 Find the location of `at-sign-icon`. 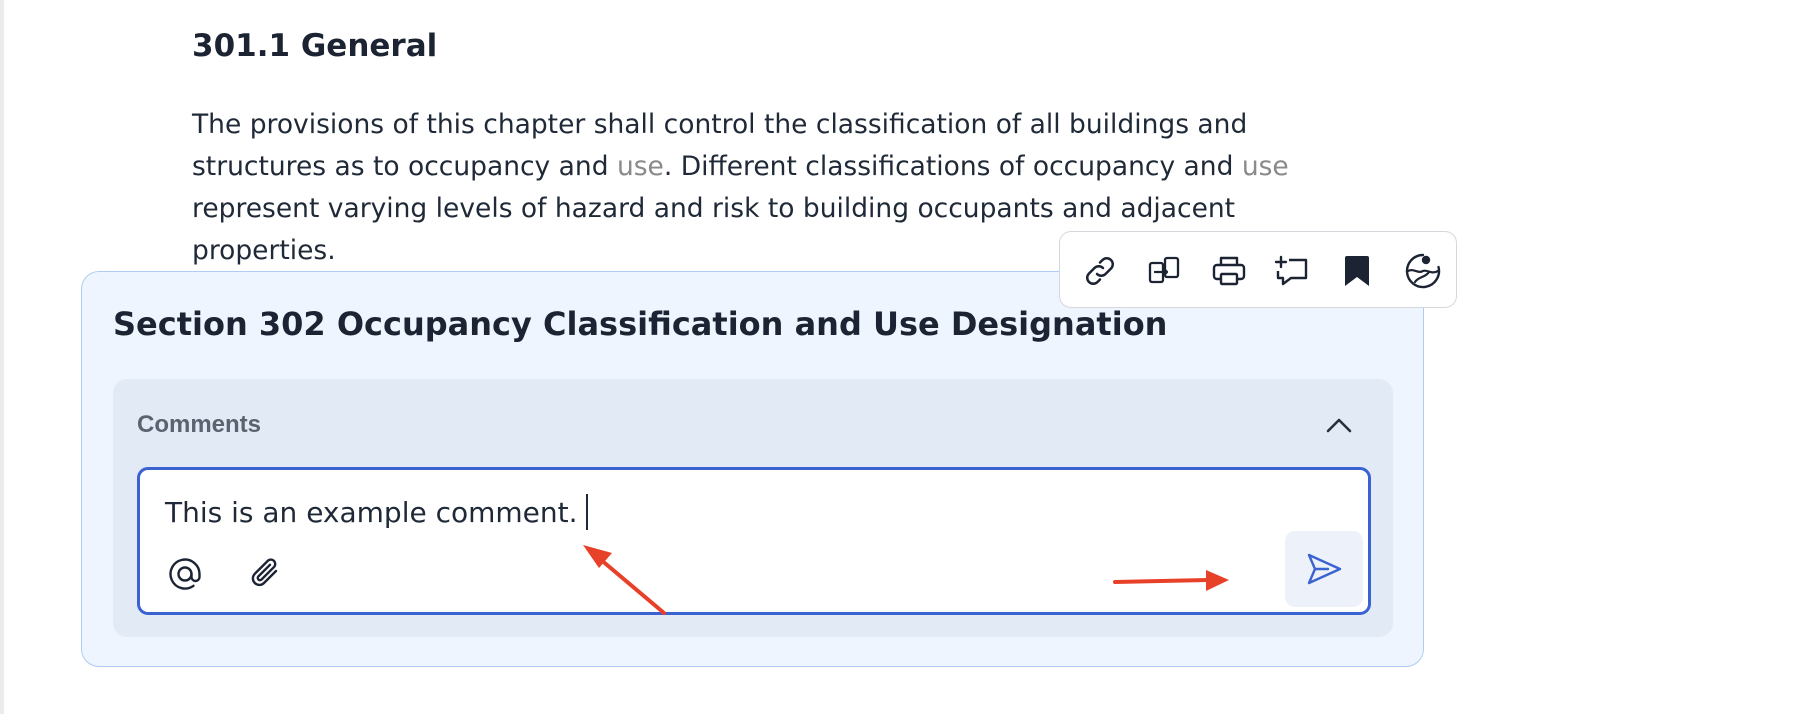

at-sign-icon is located at coordinates (185, 574).